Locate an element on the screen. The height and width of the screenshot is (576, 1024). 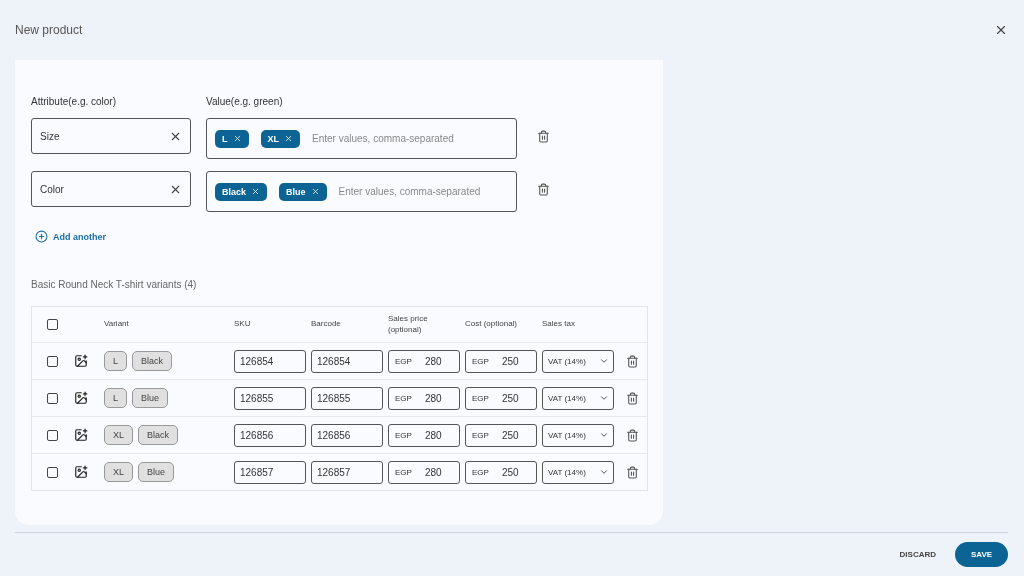
value-chip: L is located at coordinates (232, 138).